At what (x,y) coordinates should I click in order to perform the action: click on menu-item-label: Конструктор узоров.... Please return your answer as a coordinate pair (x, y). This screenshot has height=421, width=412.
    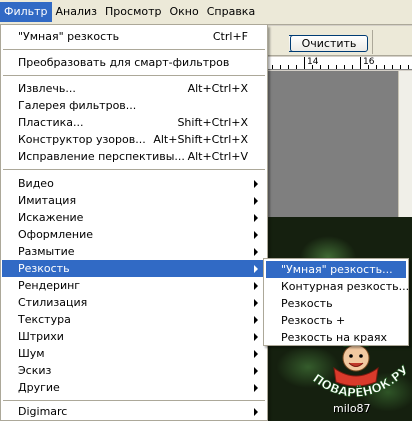
    Looking at the image, I should click on (82, 139).